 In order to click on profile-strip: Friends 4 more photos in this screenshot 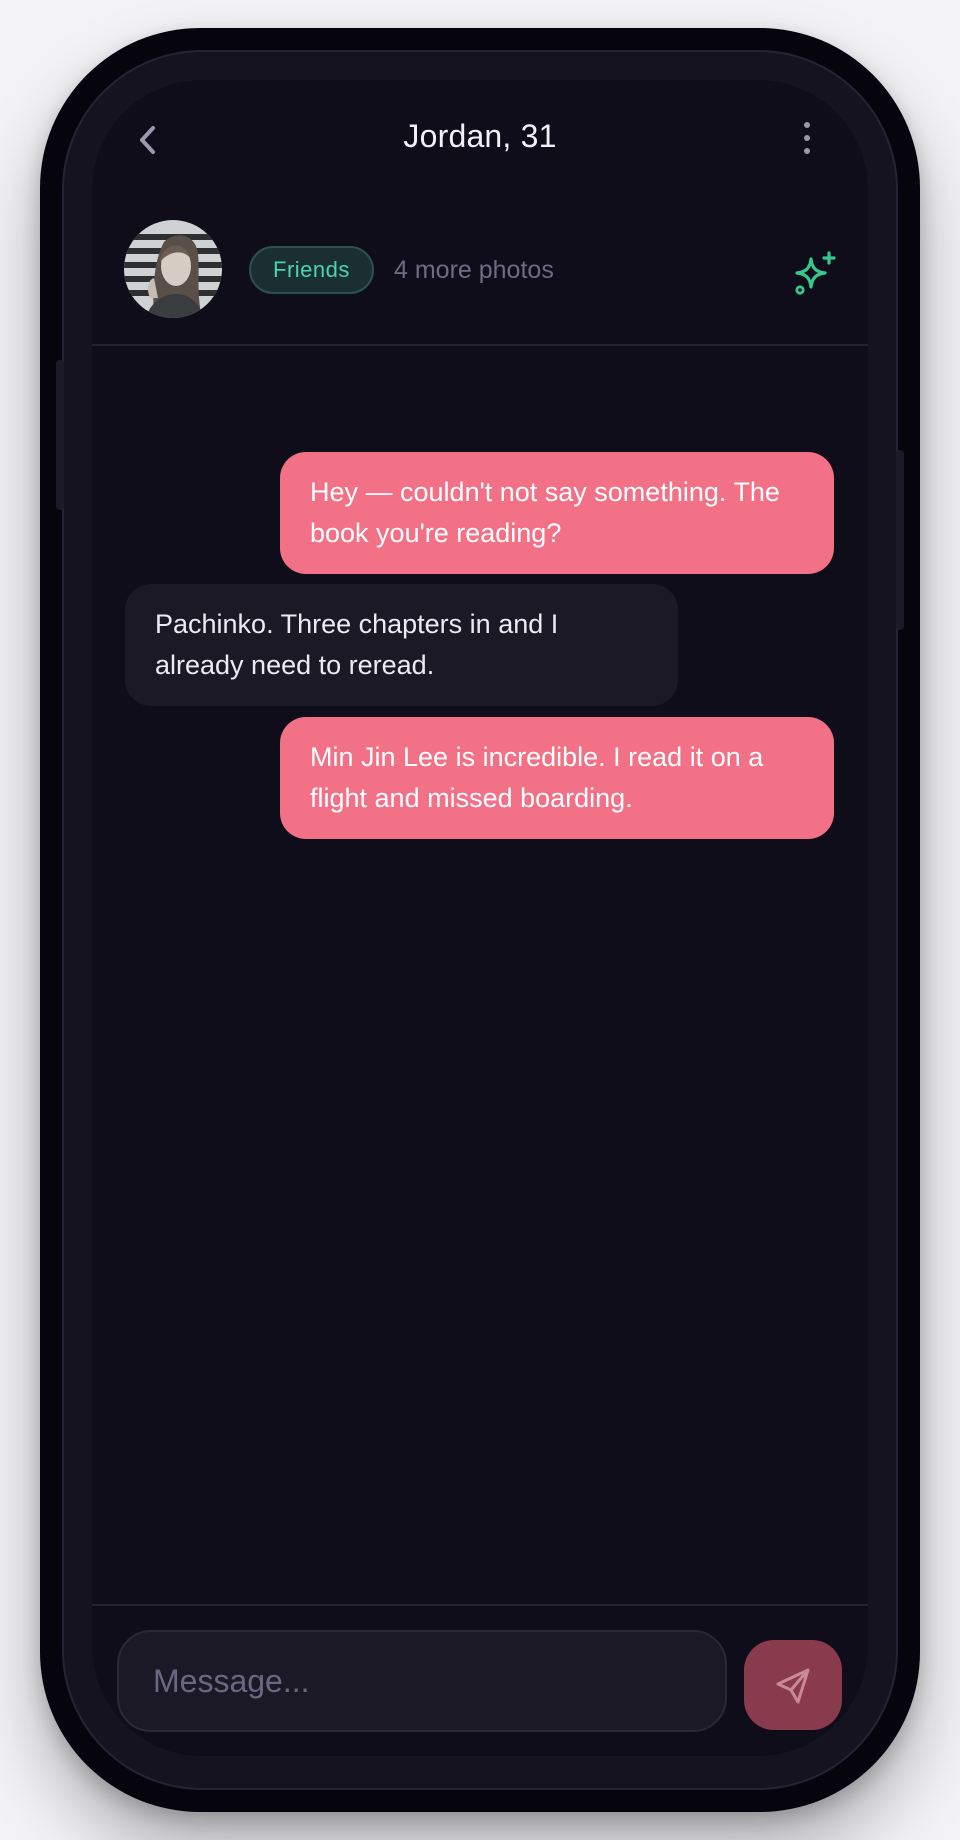, I will do `click(480, 280)`.